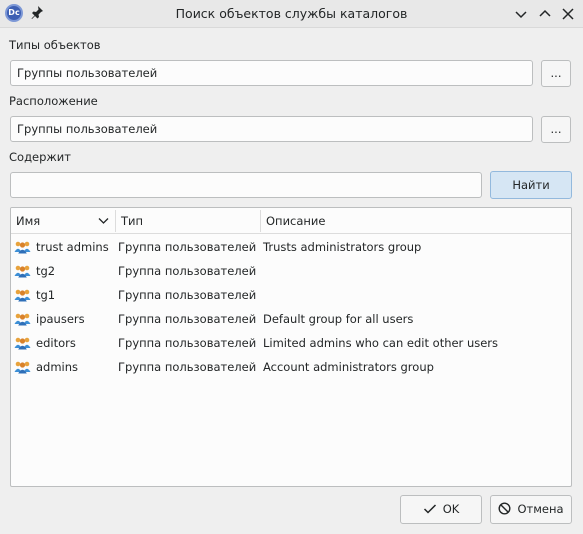 This screenshot has width=583, height=534. What do you see at coordinates (56, 343) in the screenshot?
I see `cell-name: editors` at bounding box center [56, 343].